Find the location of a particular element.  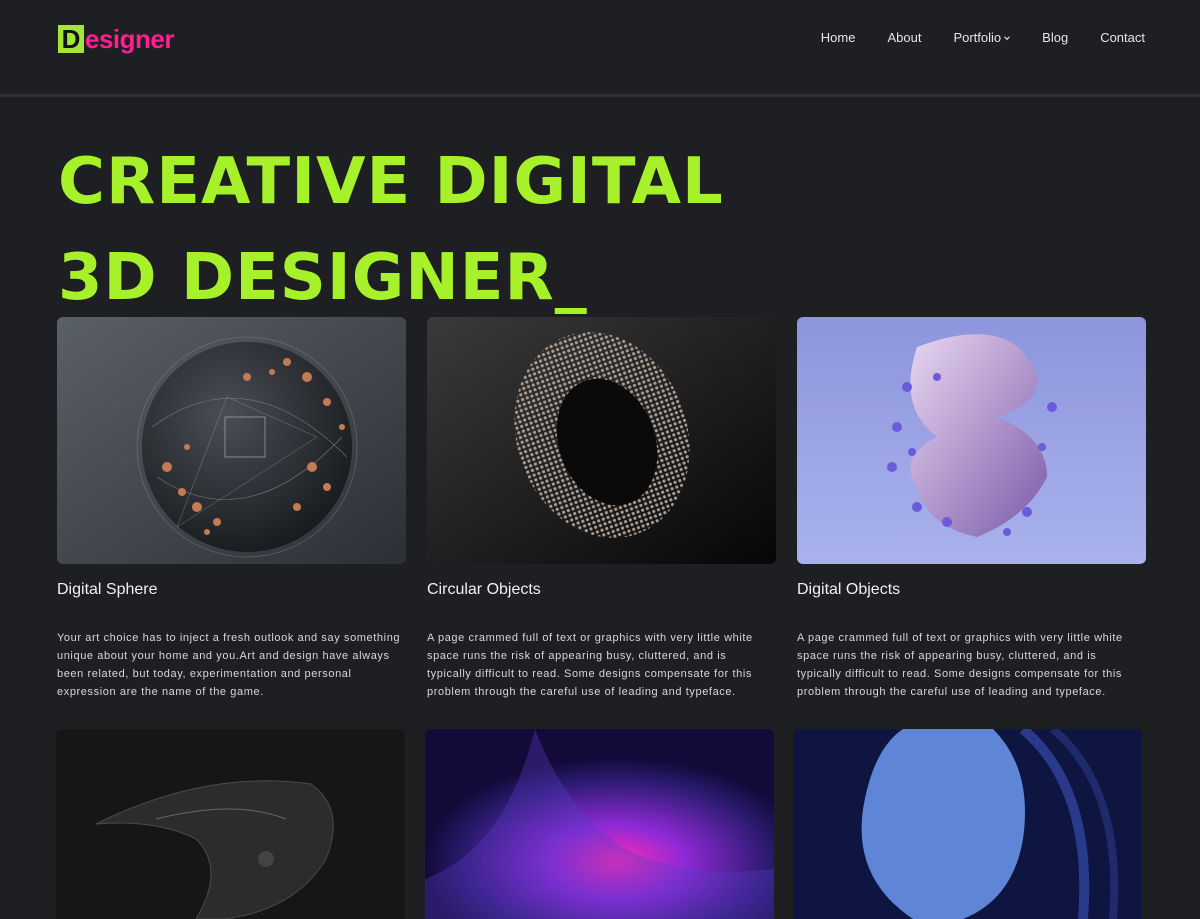

logo-text: esigner is located at coordinates (130, 38).